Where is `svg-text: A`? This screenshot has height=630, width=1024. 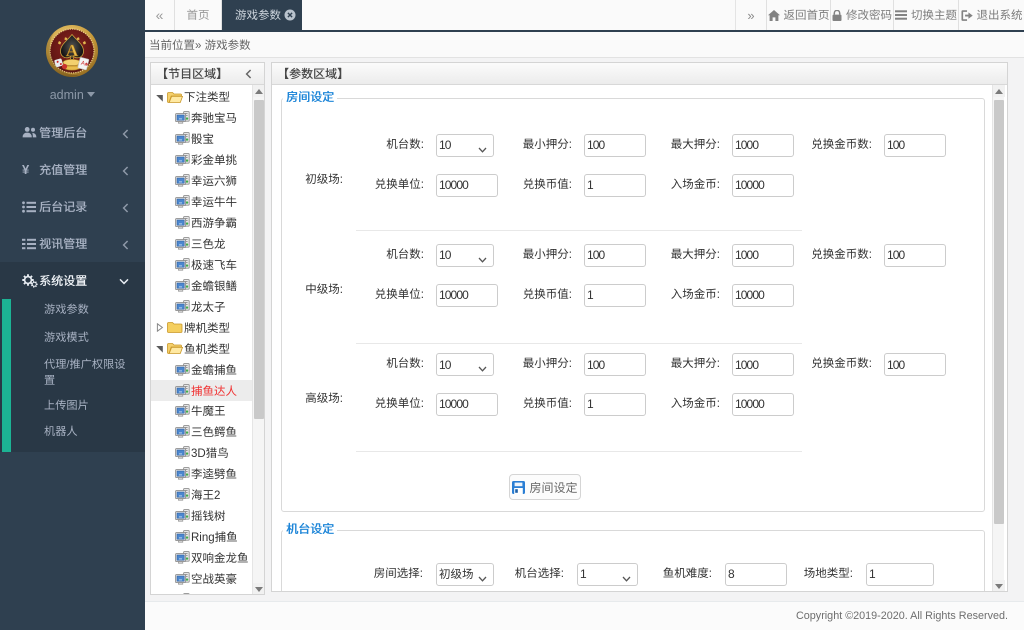 svg-text: A is located at coordinates (72, 50).